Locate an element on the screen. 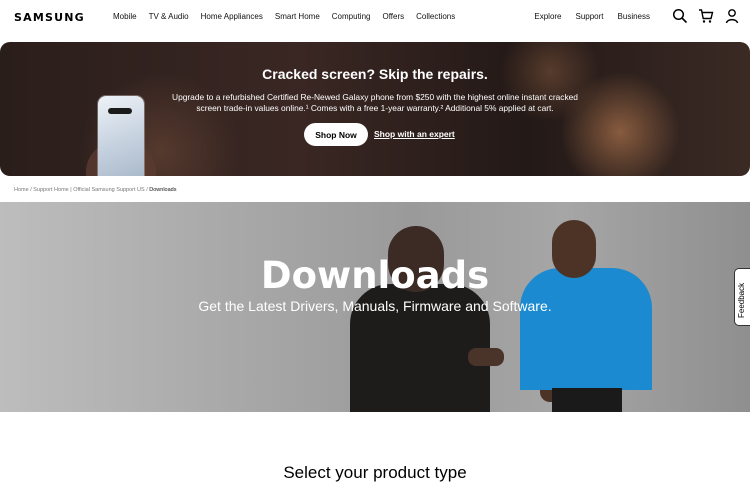 The width and height of the screenshot is (750, 500). select-product-type-heading: Select your product type is located at coordinates (375, 472).